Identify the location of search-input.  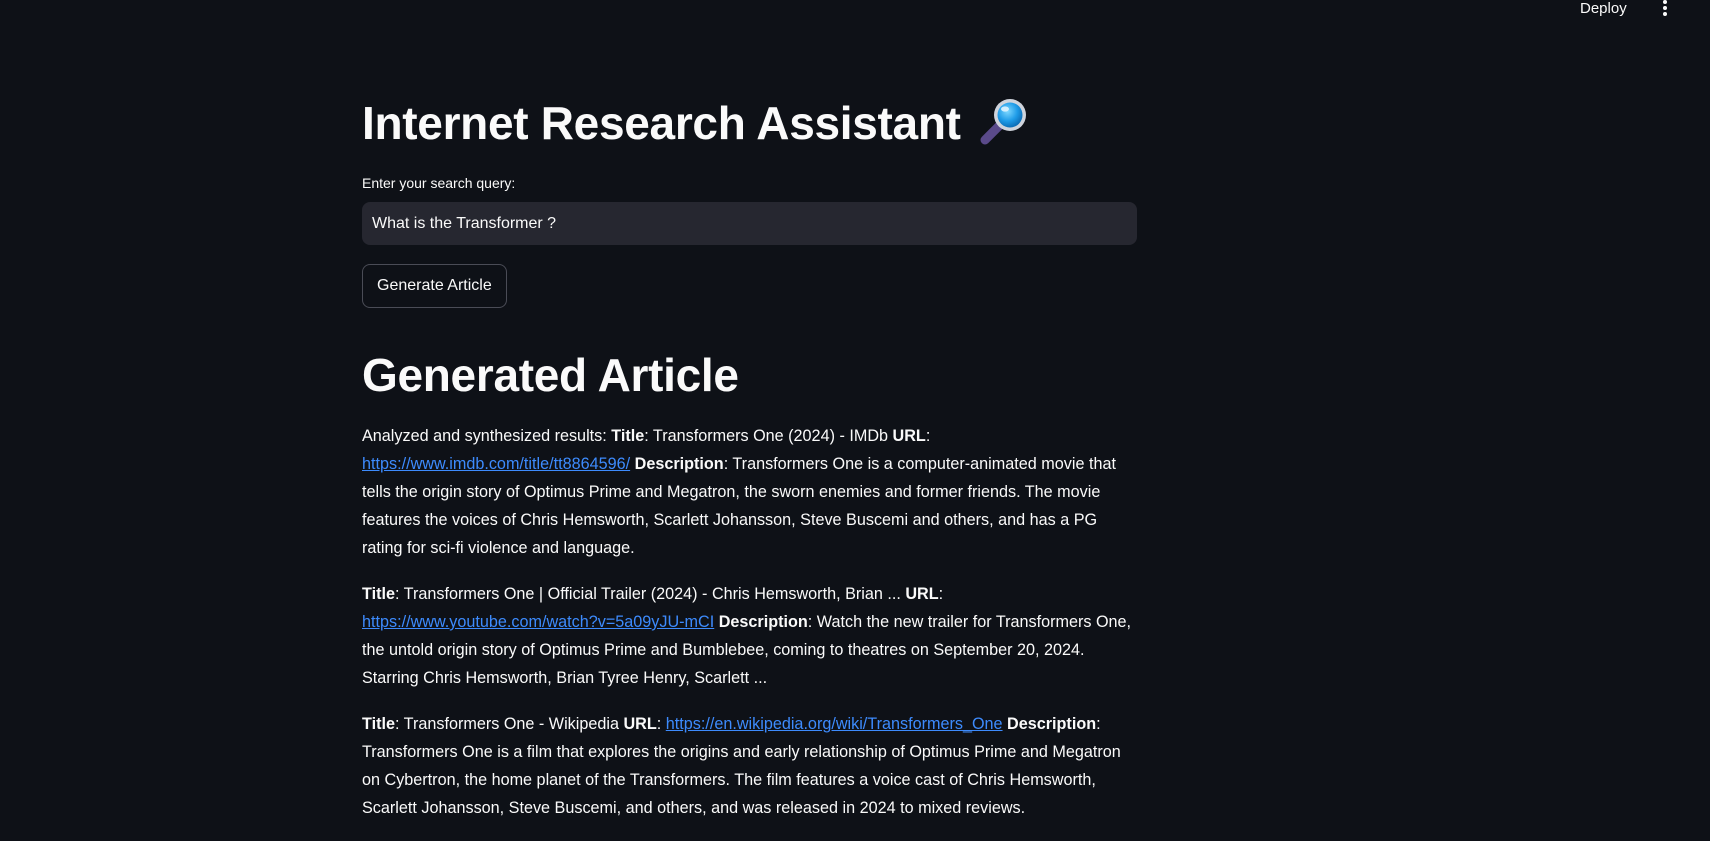
(749, 223).